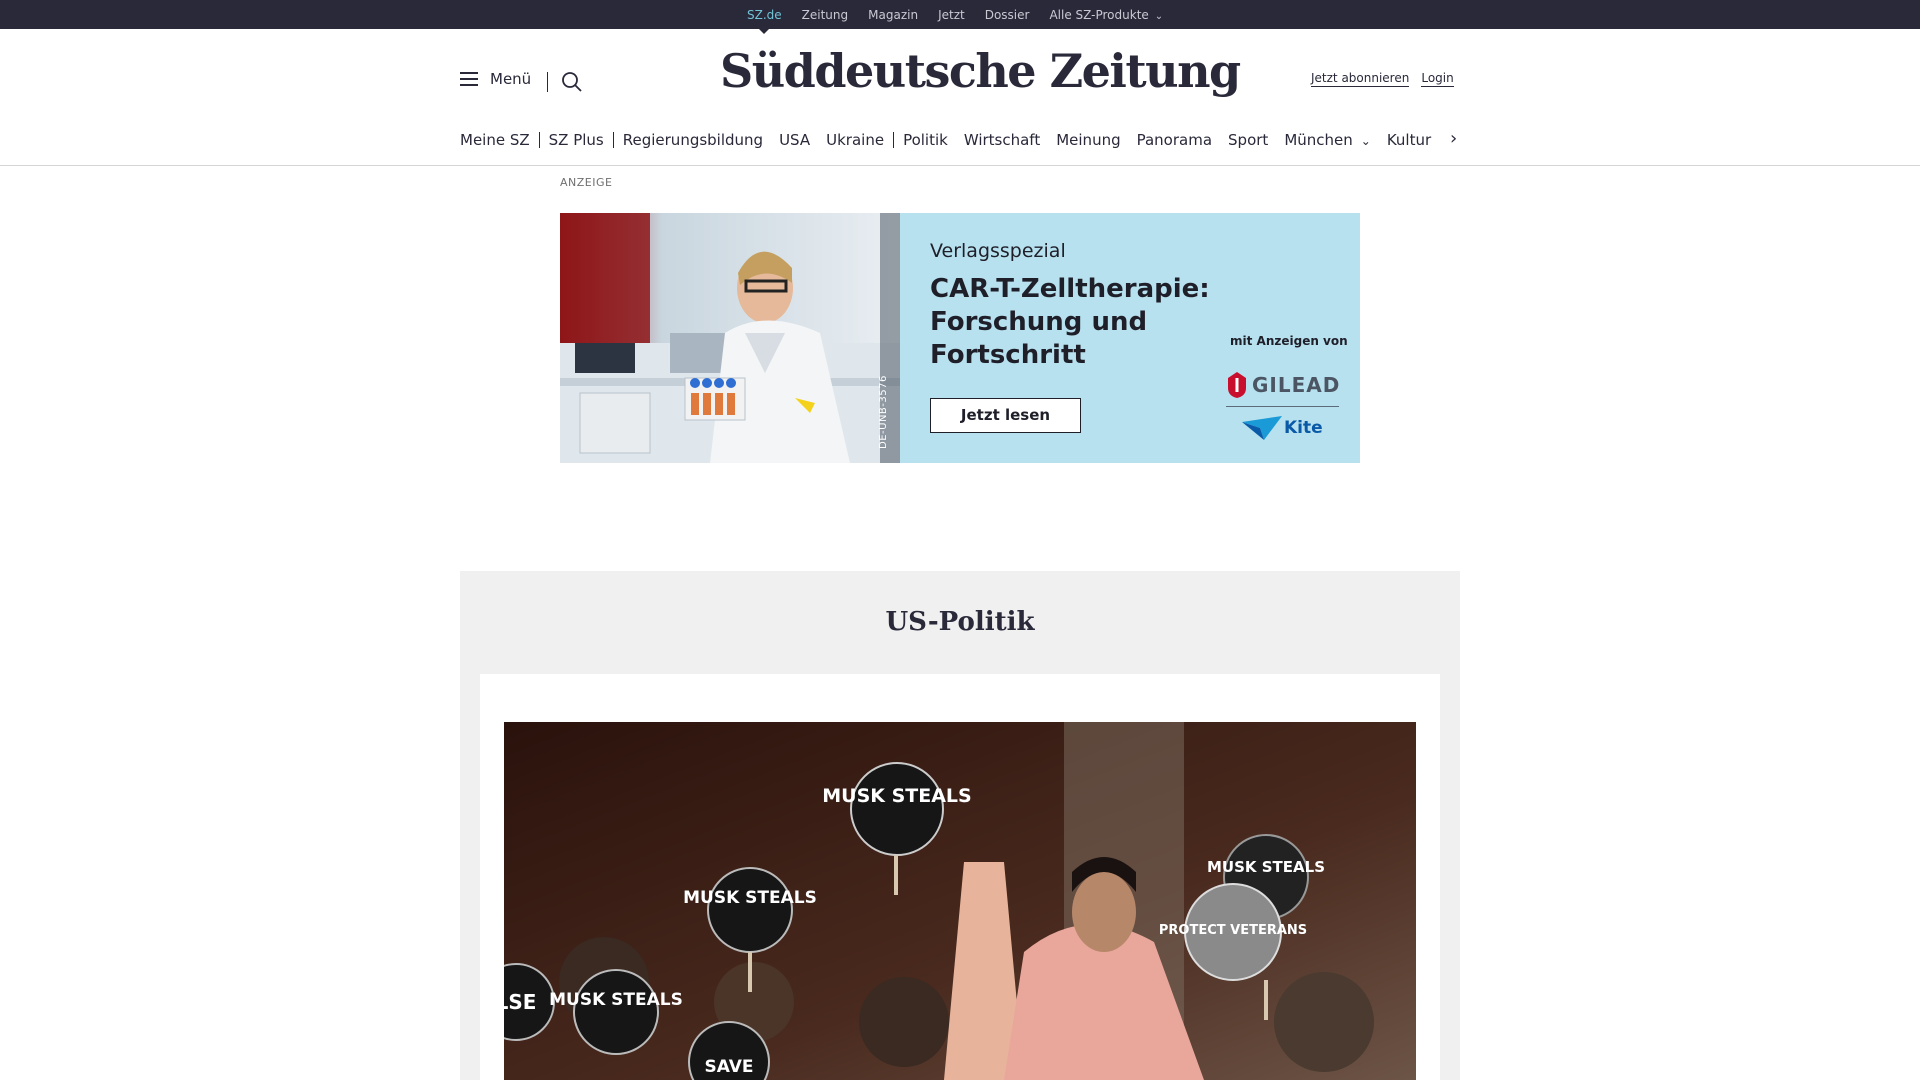  What do you see at coordinates (470, 79) in the screenshot?
I see `hamburger-icon` at bounding box center [470, 79].